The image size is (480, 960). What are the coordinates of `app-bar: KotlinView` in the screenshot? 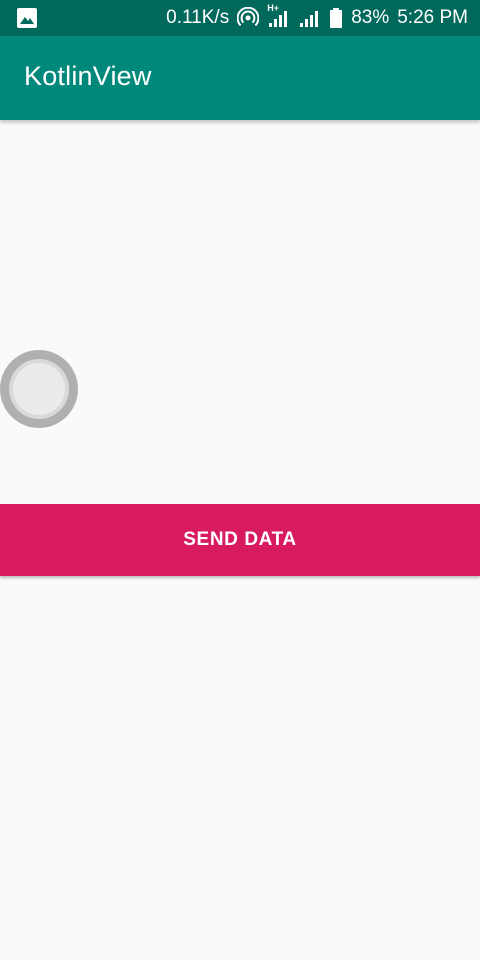 It's located at (240, 78).